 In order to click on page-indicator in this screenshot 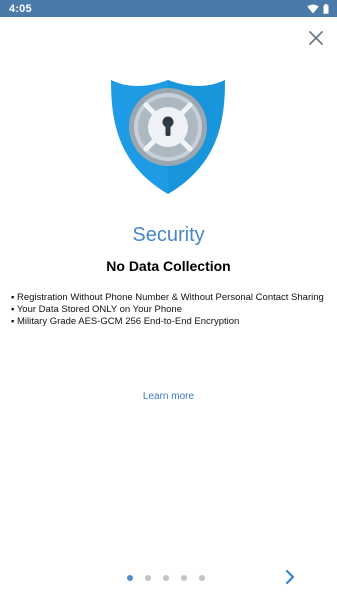, I will do `click(166, 578)`.